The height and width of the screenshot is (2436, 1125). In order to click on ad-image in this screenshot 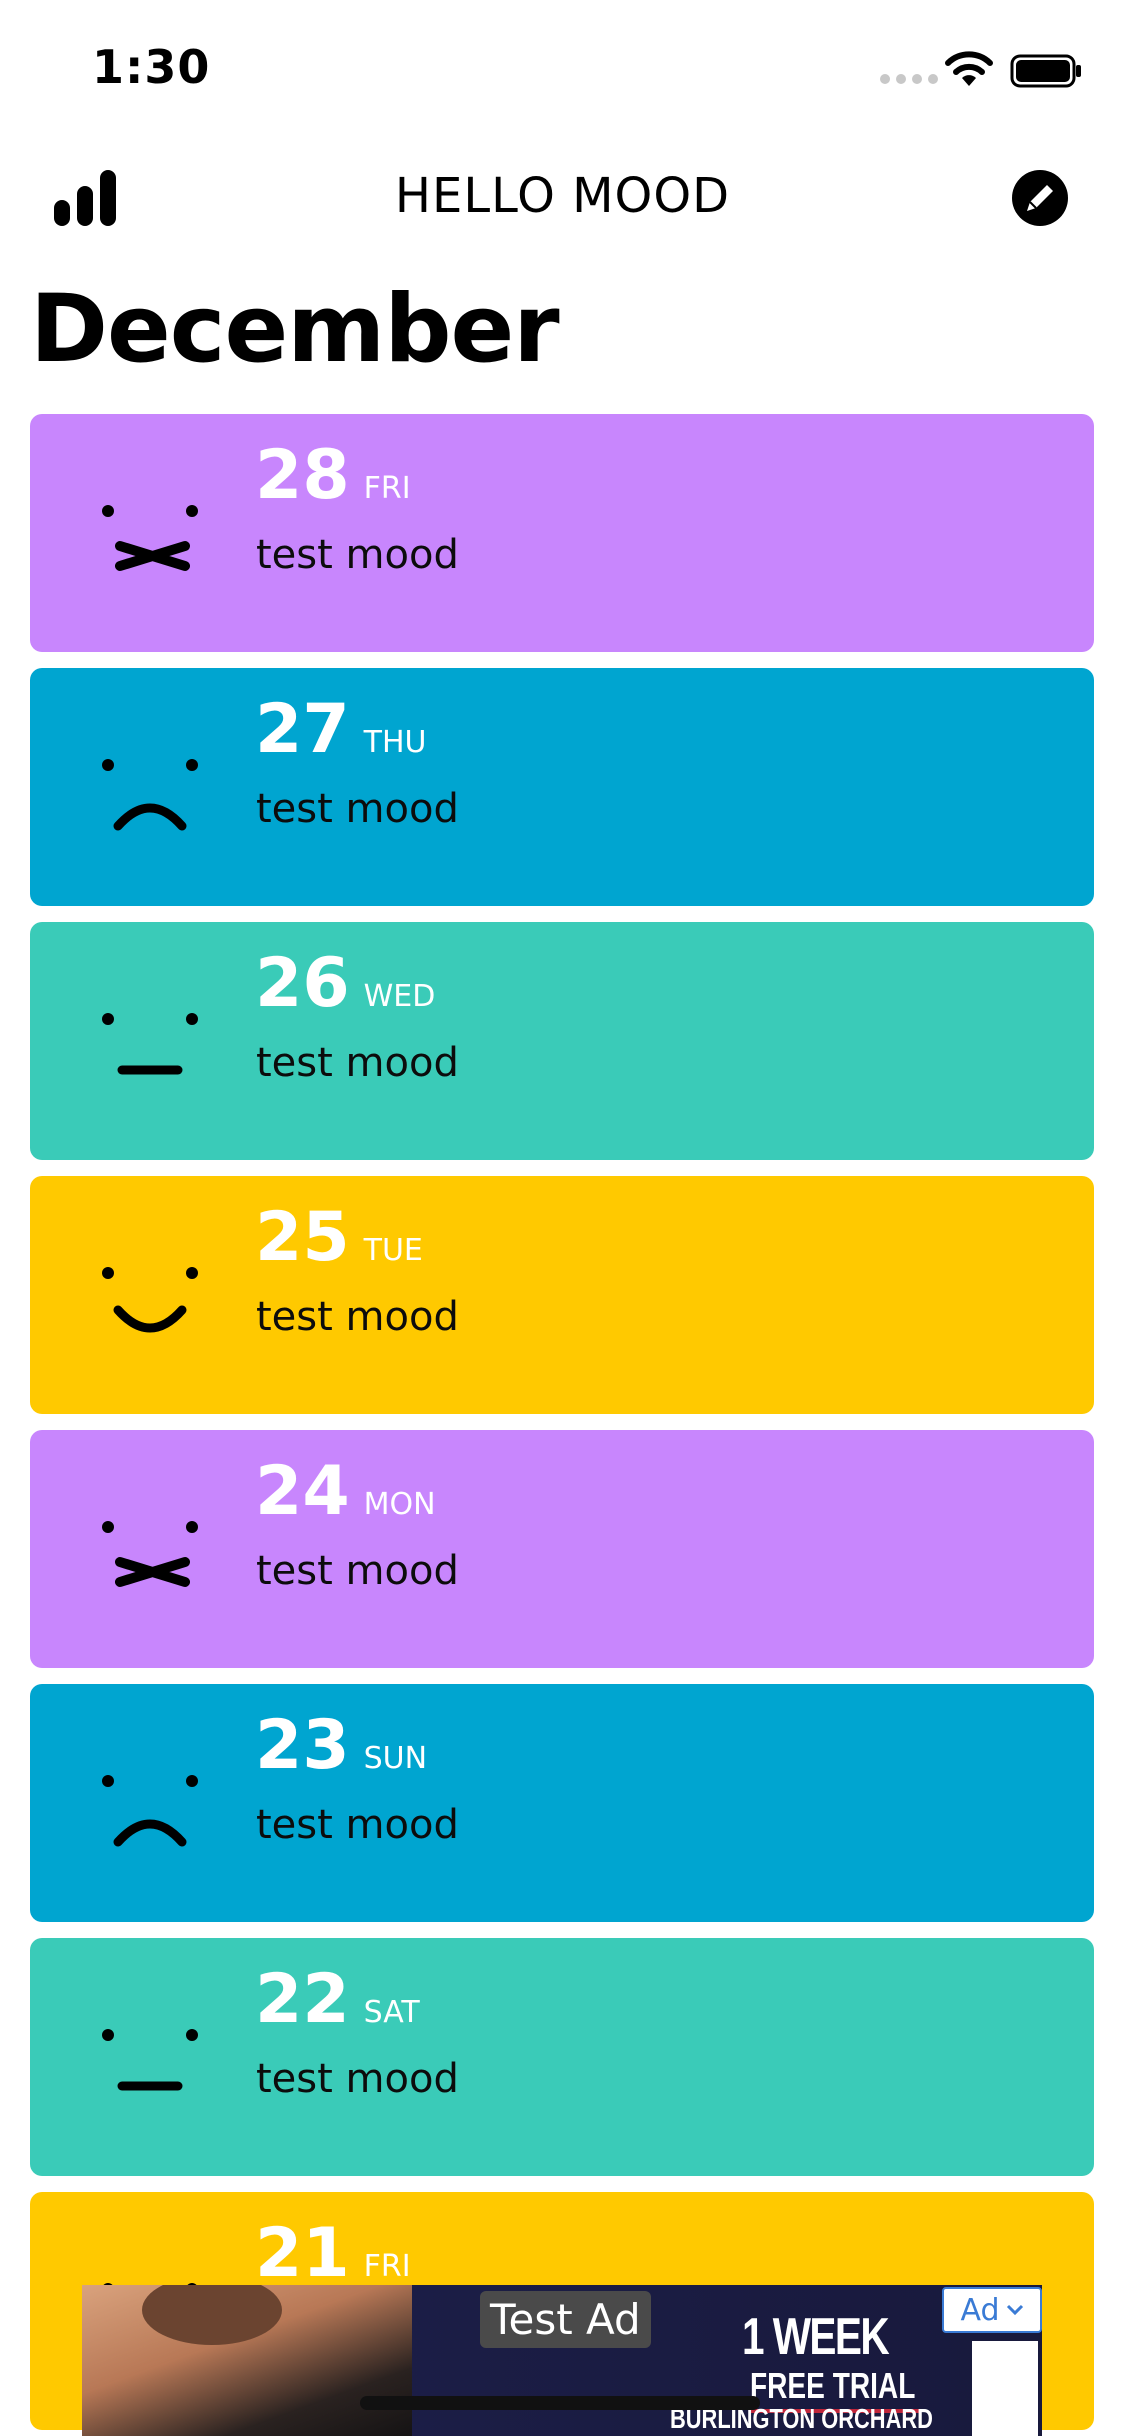, I will do `click(247, 2360)`.